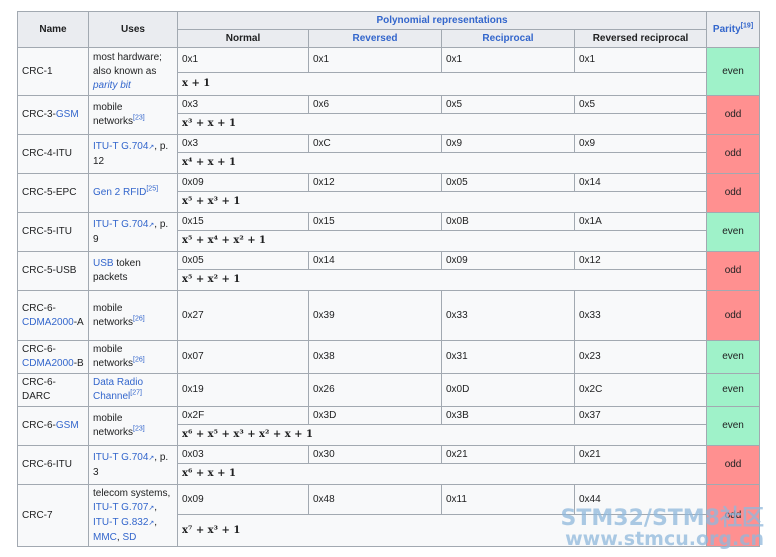  Describe the element at coordinates (640, 60) in the screenshot. I see `reversed-reciprocal-value: 0x1` at that location.